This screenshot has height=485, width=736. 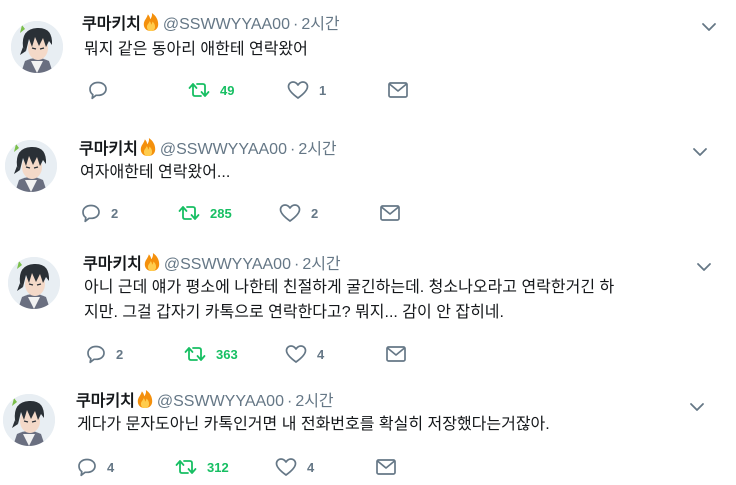 I want to click on retweet-button: 363, so click(x=211, y=354).